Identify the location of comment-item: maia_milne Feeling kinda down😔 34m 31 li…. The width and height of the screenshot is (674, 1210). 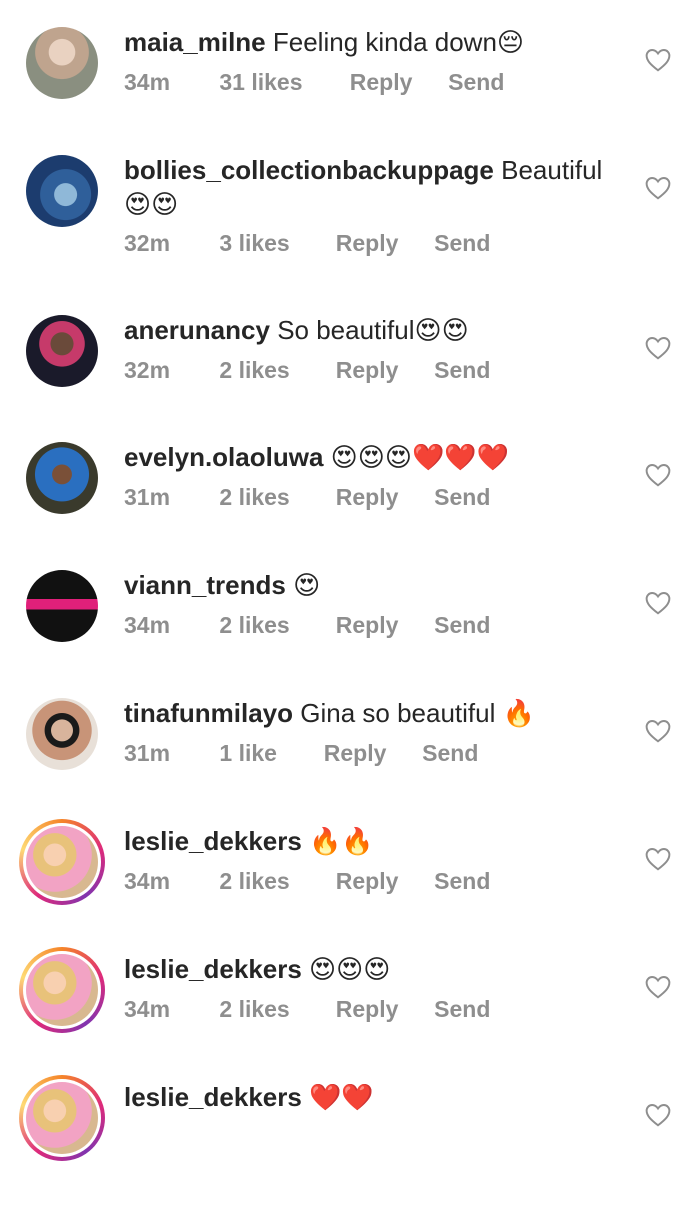
(337, 91).